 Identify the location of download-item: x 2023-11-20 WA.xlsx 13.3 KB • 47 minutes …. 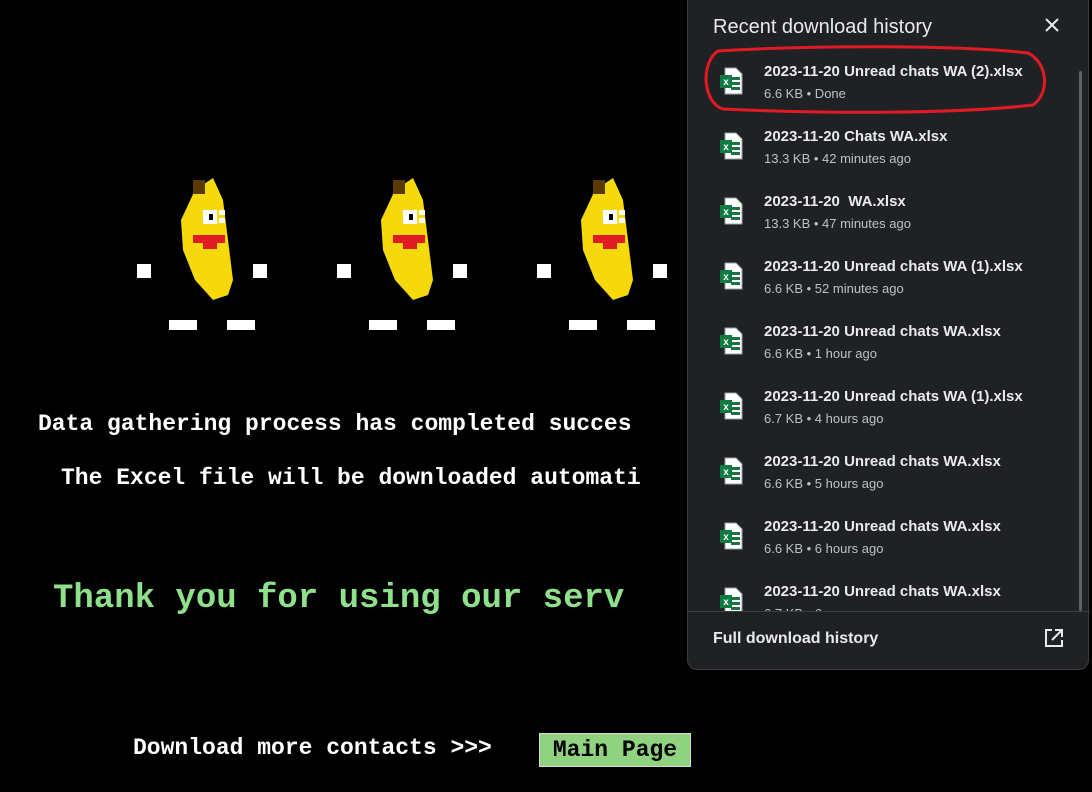
(878, 211).